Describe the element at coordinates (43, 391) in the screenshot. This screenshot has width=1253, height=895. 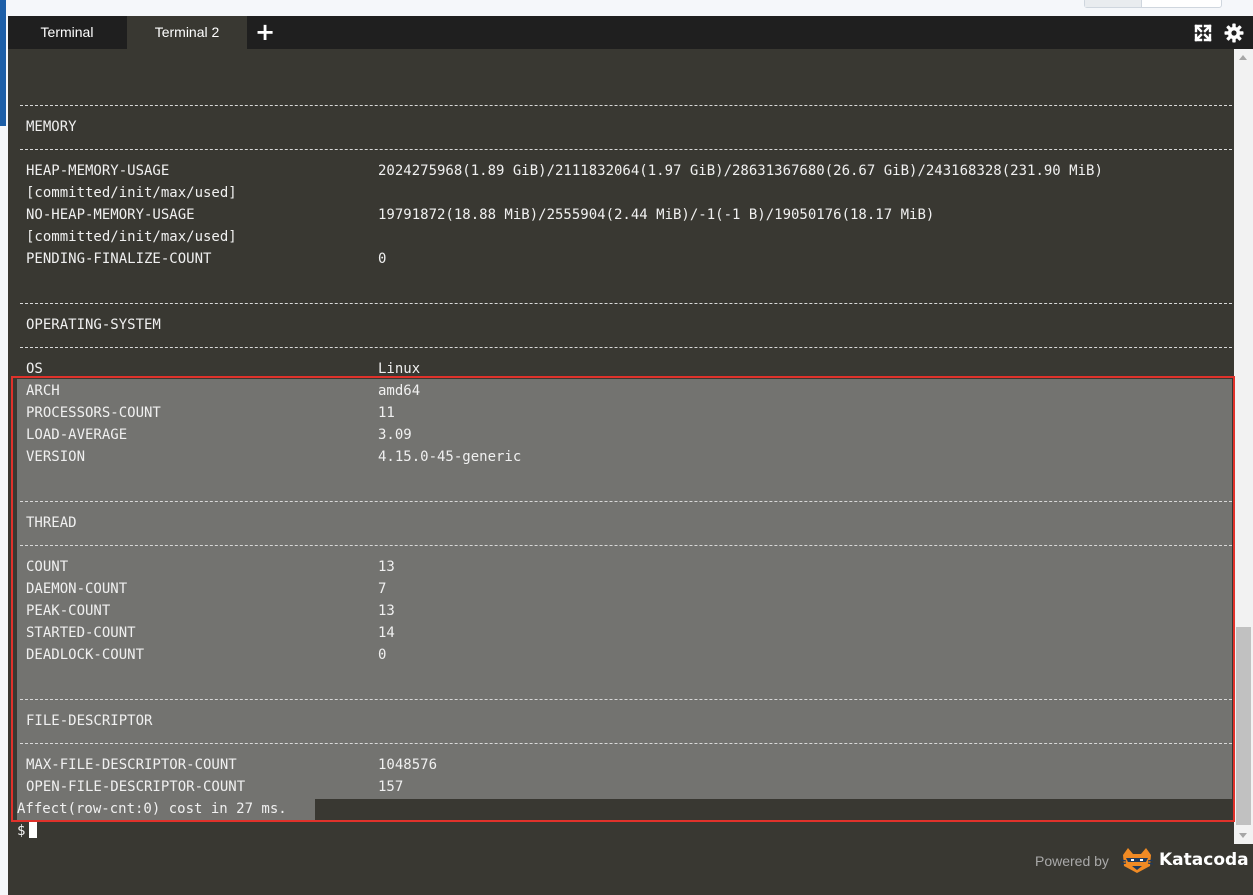
I see `row-name: ARCH` at that location.